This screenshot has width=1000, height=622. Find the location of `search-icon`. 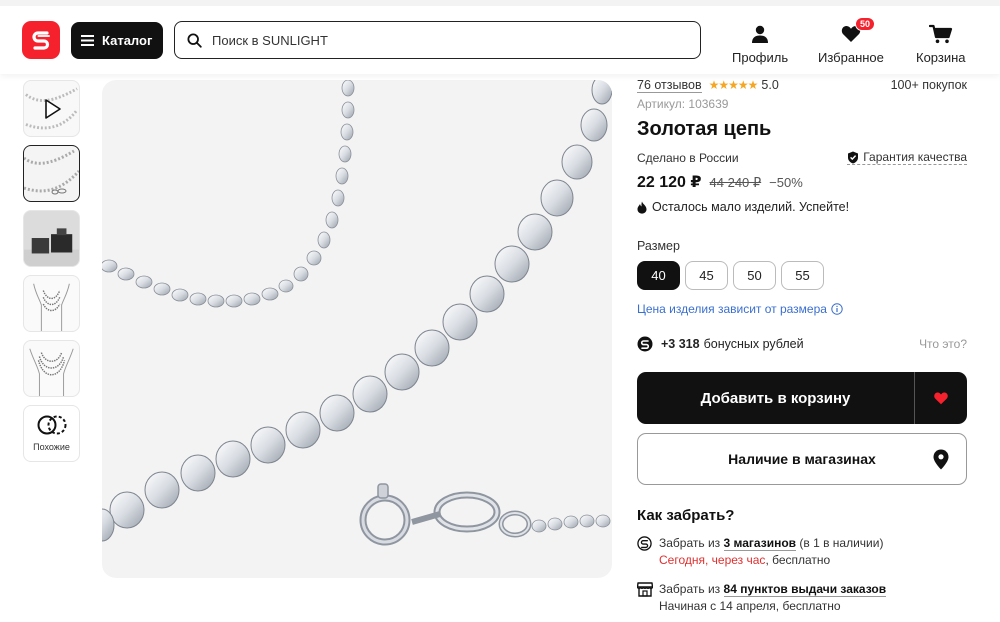

search-icon is located at coordinates (194, 40).